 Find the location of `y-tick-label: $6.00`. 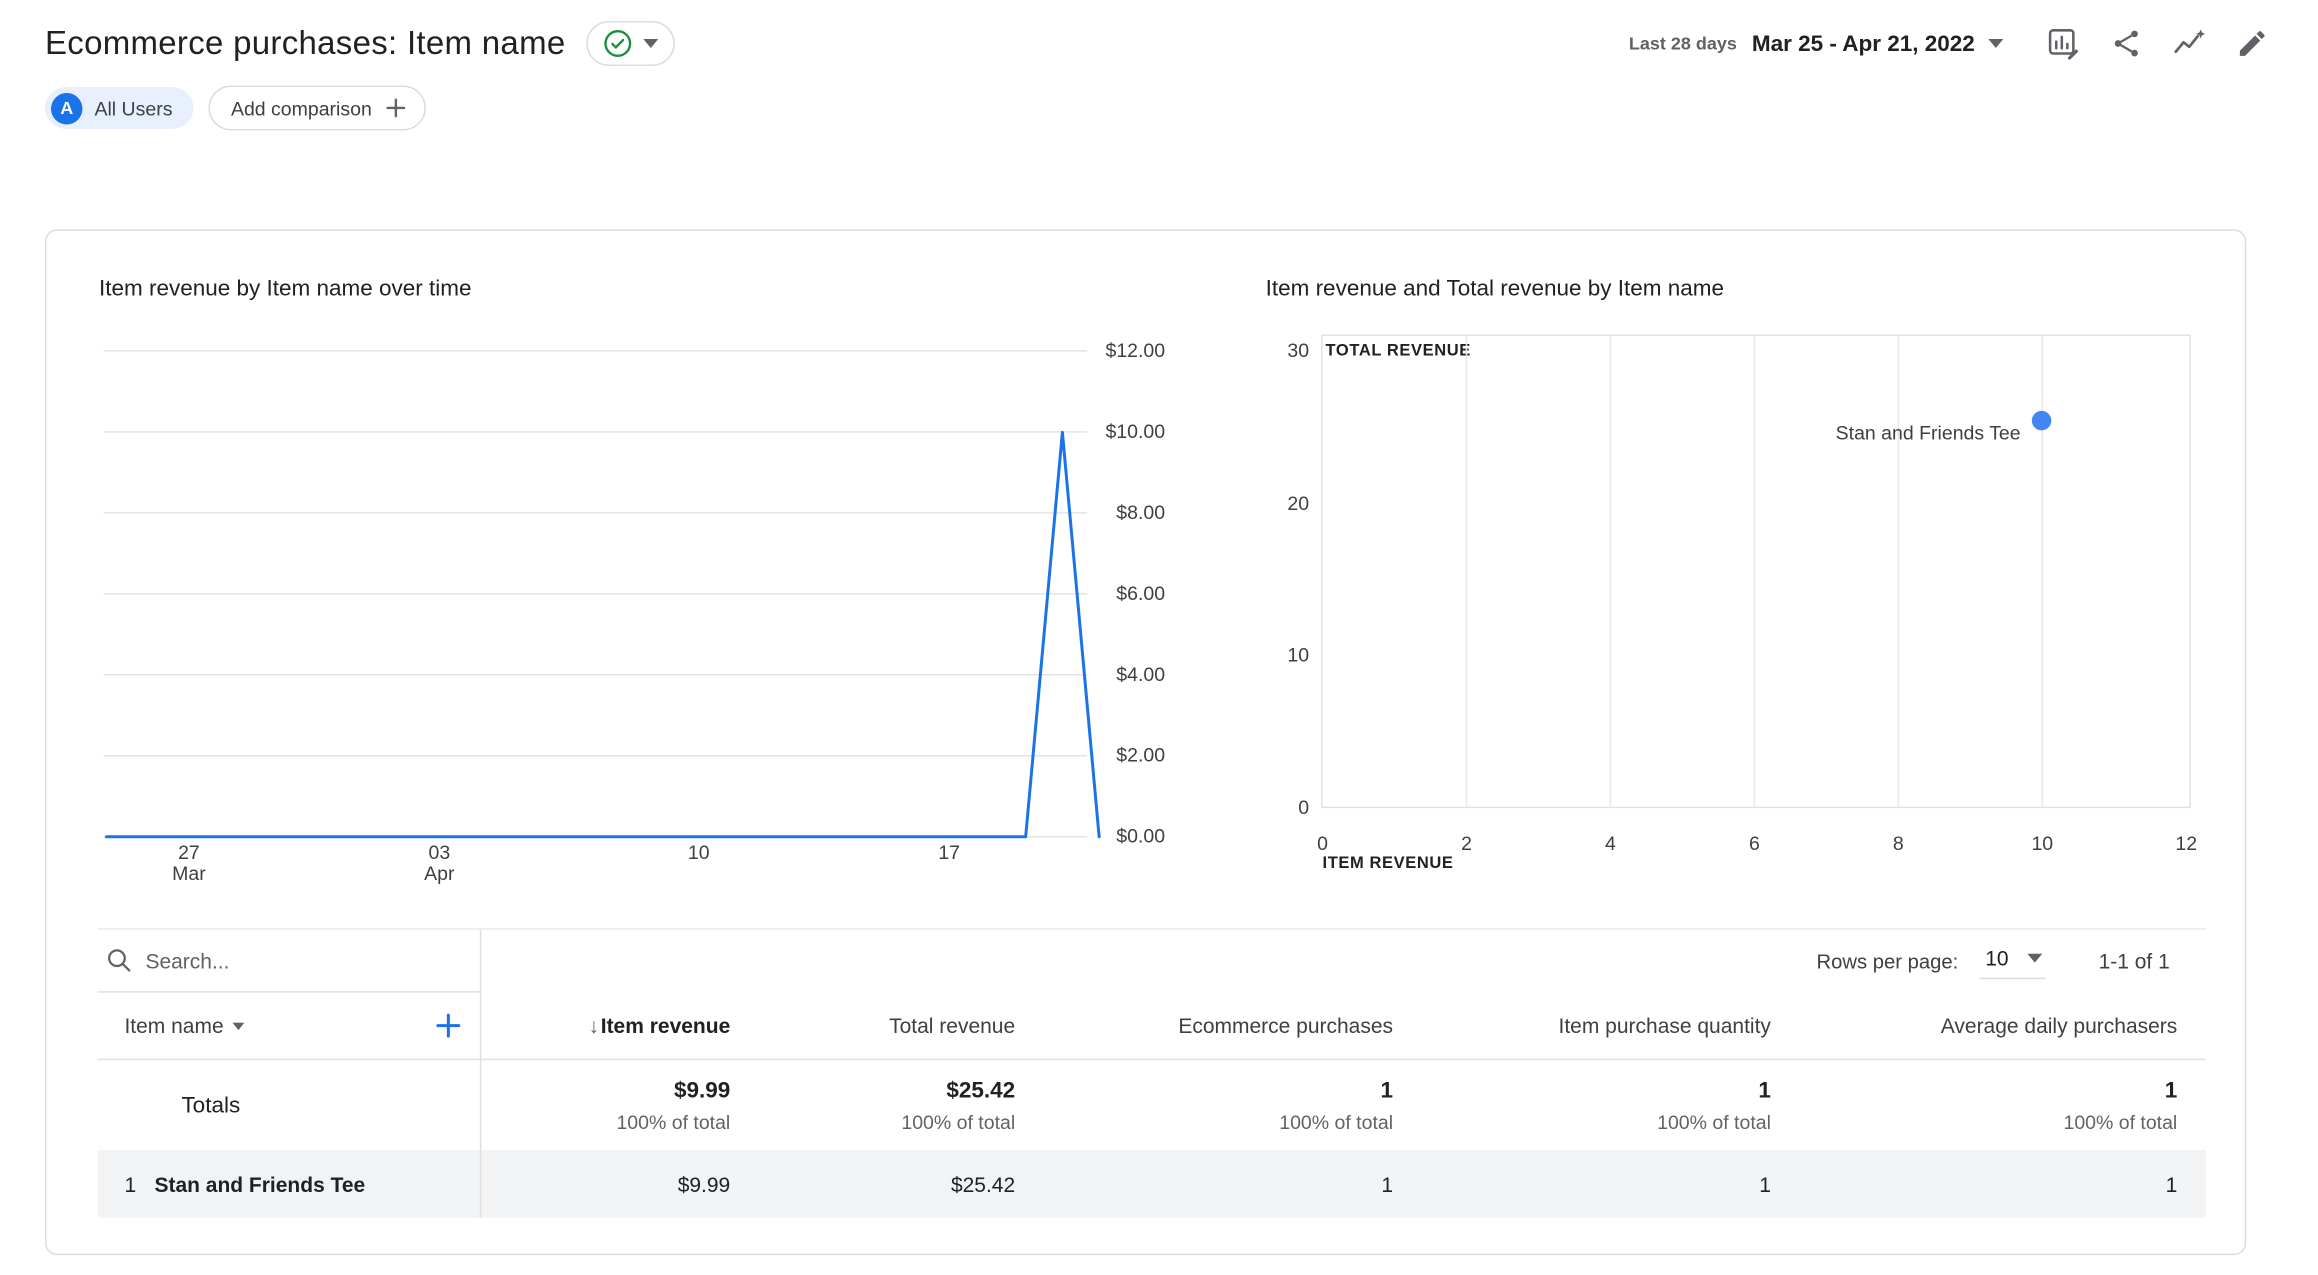

y-tick-label: $6.00 is located at coordinates (1141, 593).